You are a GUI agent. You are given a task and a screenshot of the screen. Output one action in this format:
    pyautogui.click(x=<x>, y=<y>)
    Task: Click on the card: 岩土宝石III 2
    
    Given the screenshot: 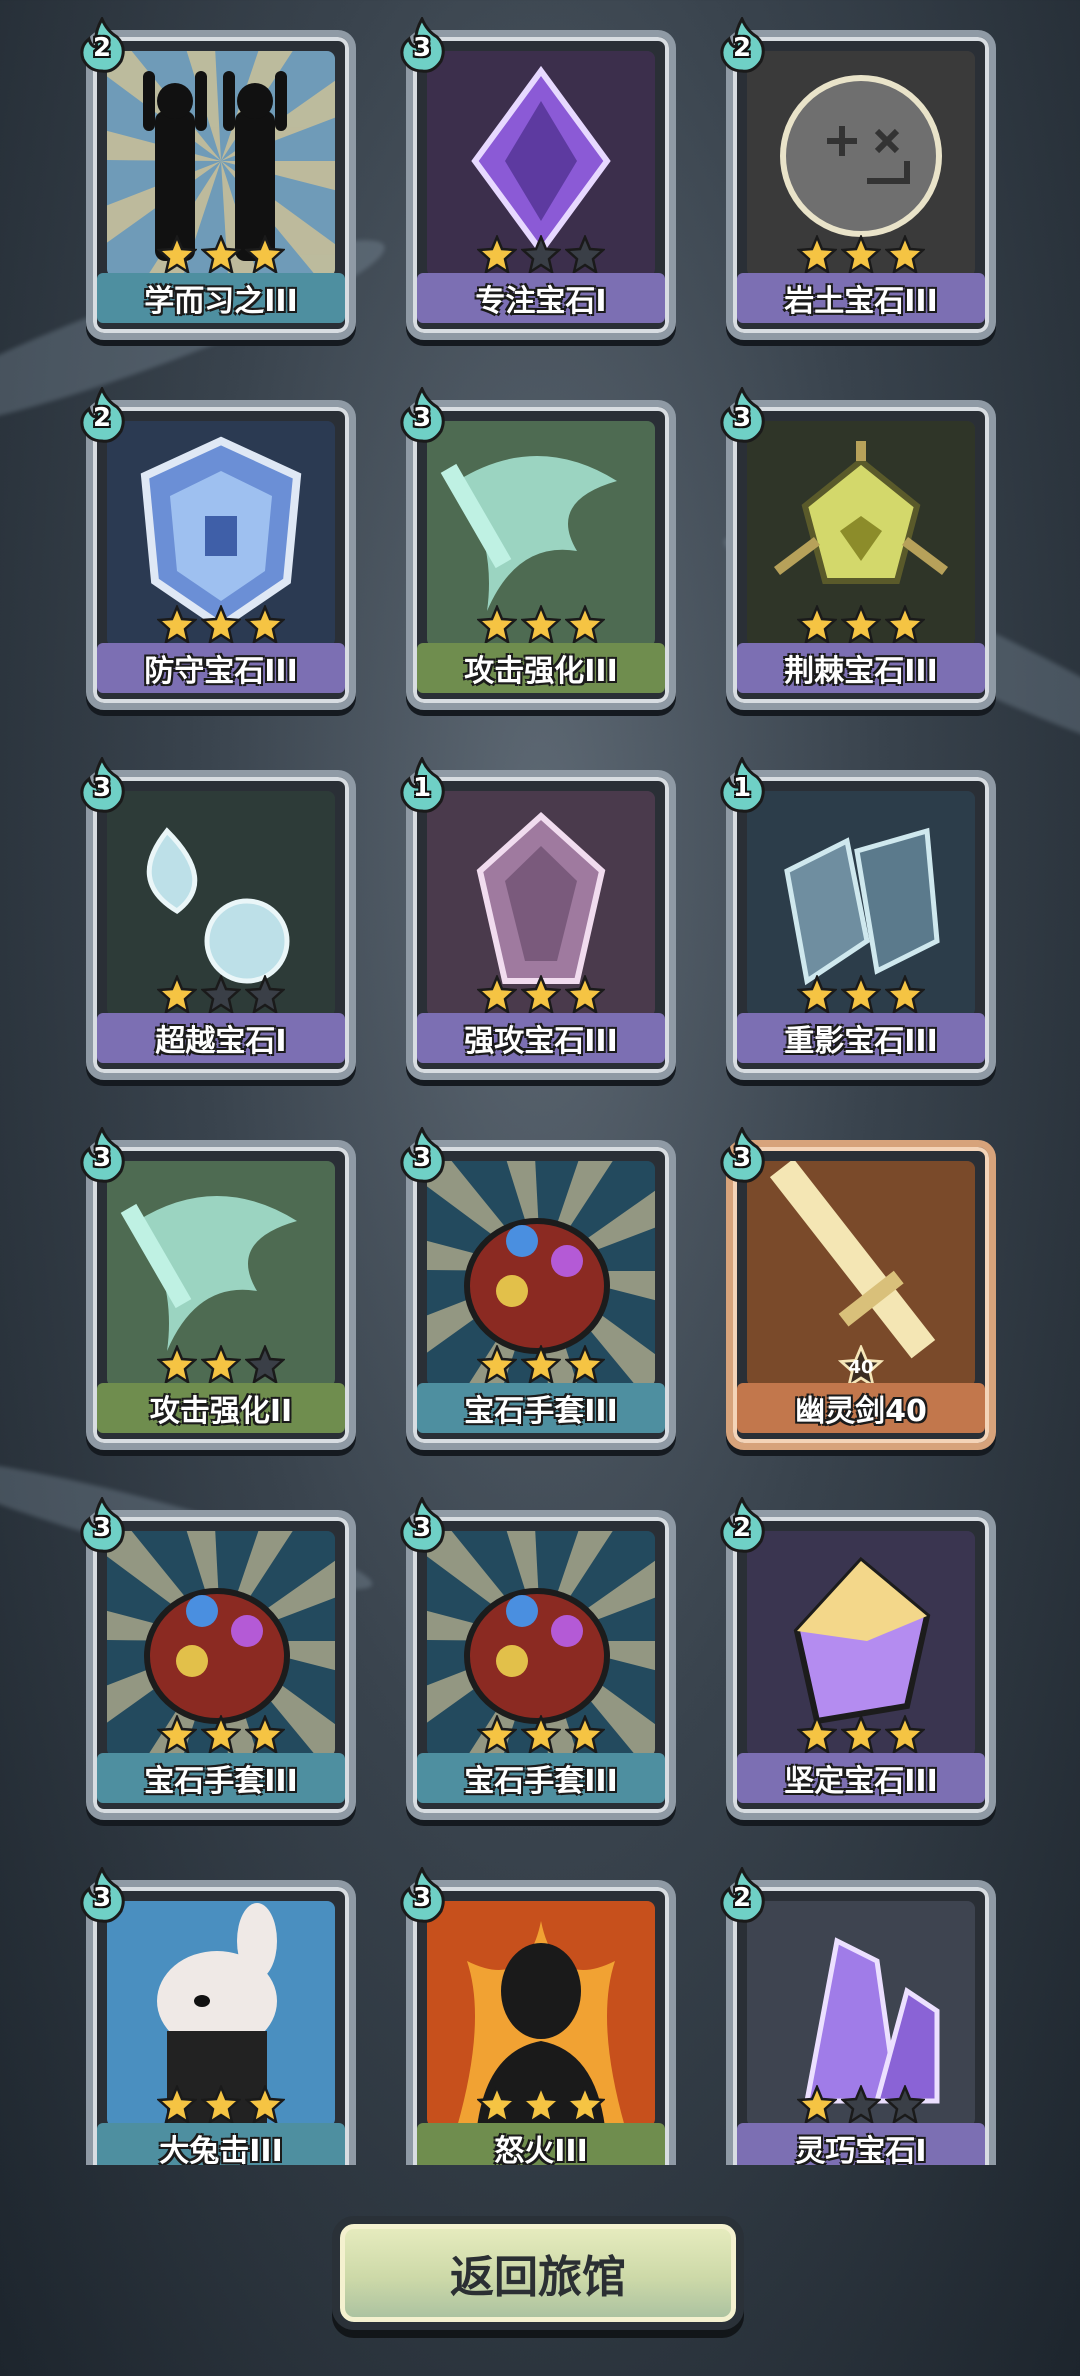 What is the action you would take?
    pyautogui.click(x=858, y=178)
    